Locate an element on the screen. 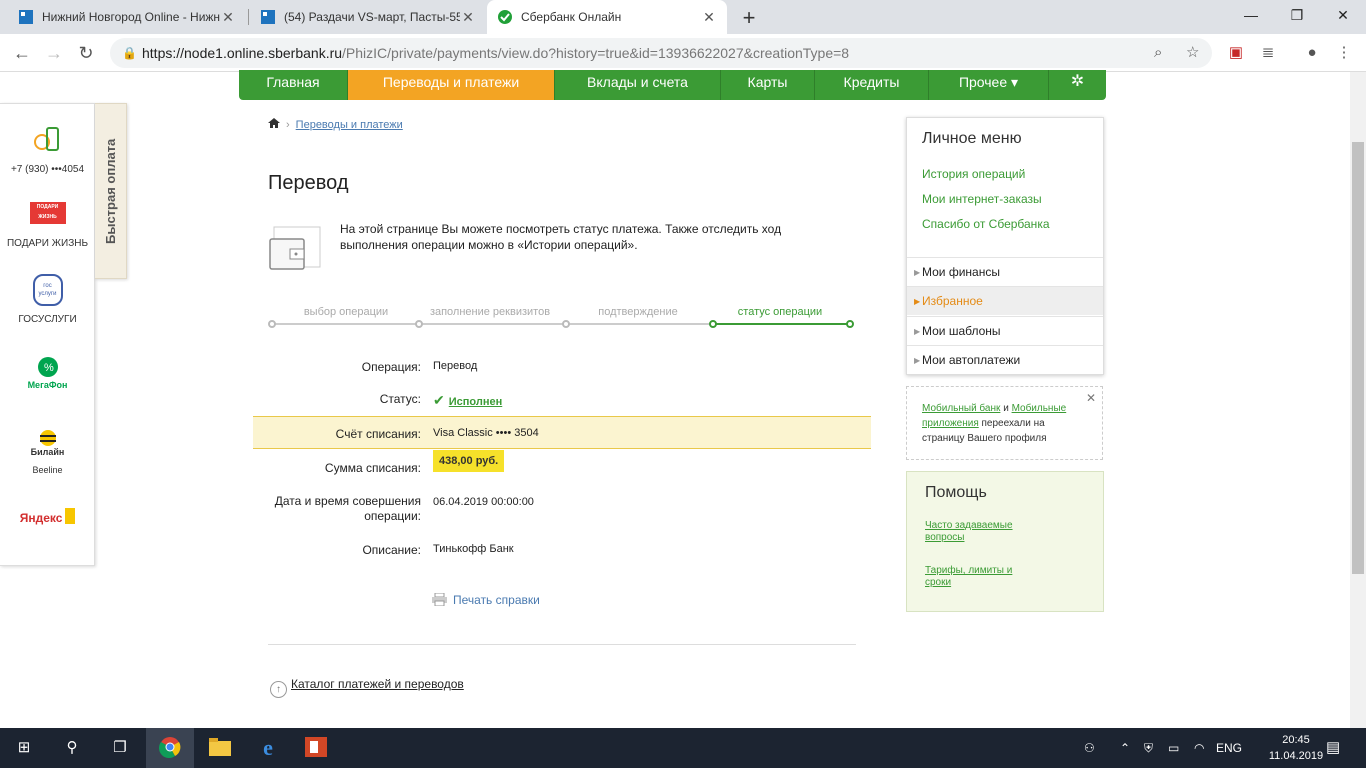  task-view-icon: ❐ is located at coordinates (120, 748).